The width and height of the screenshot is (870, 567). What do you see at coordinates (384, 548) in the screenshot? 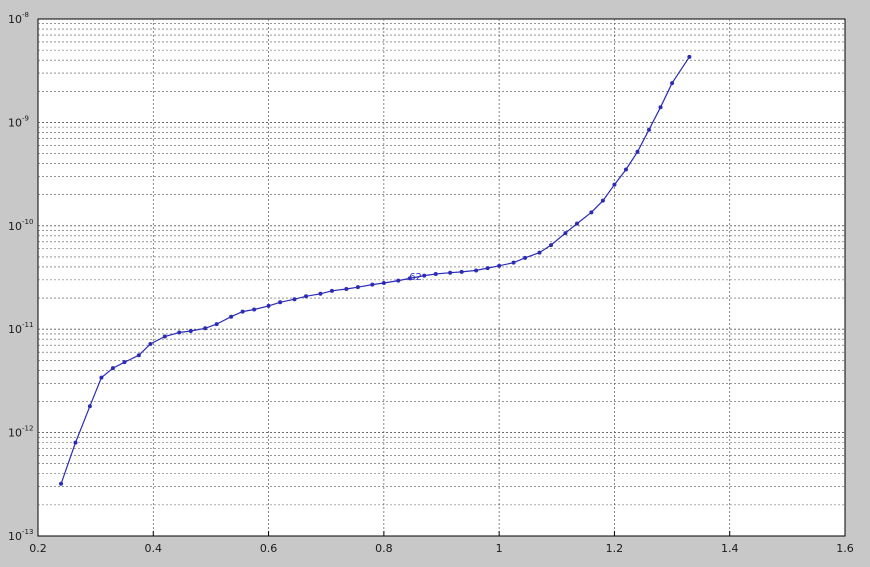
I see `x-tick-label: 0.8` at bounding box center [384, 548].